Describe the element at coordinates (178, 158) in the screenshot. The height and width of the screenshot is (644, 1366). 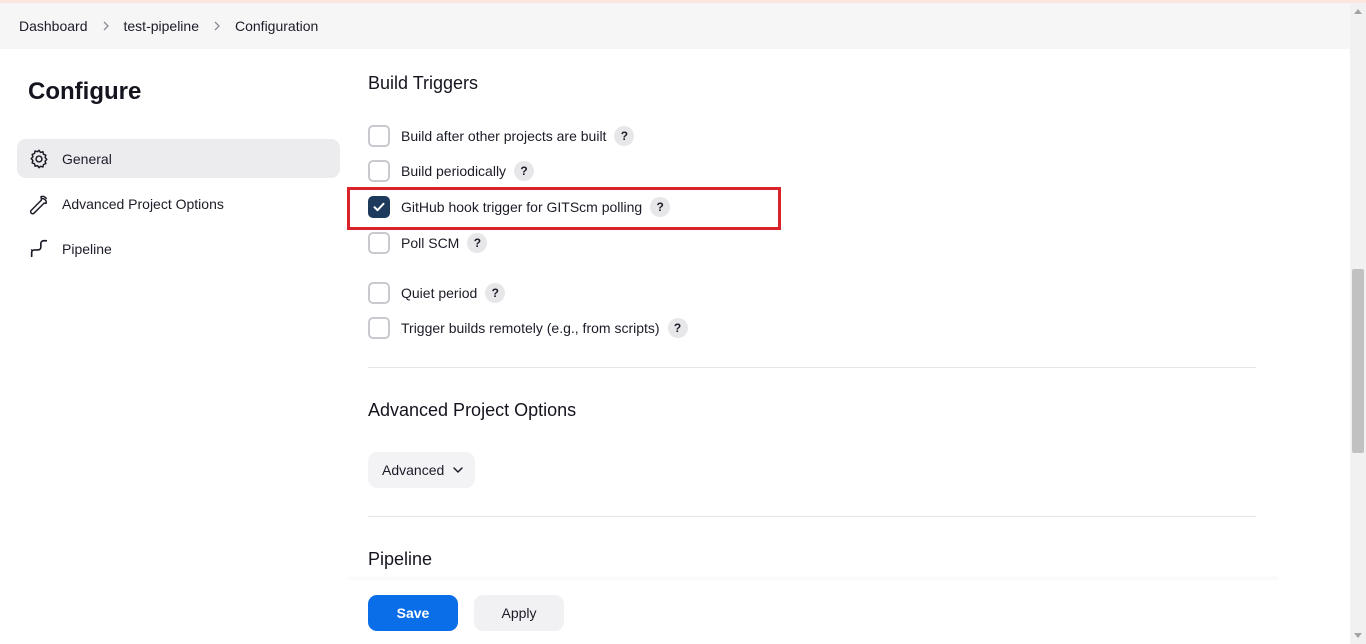
I see `sidebar-item-general: General` at that location.